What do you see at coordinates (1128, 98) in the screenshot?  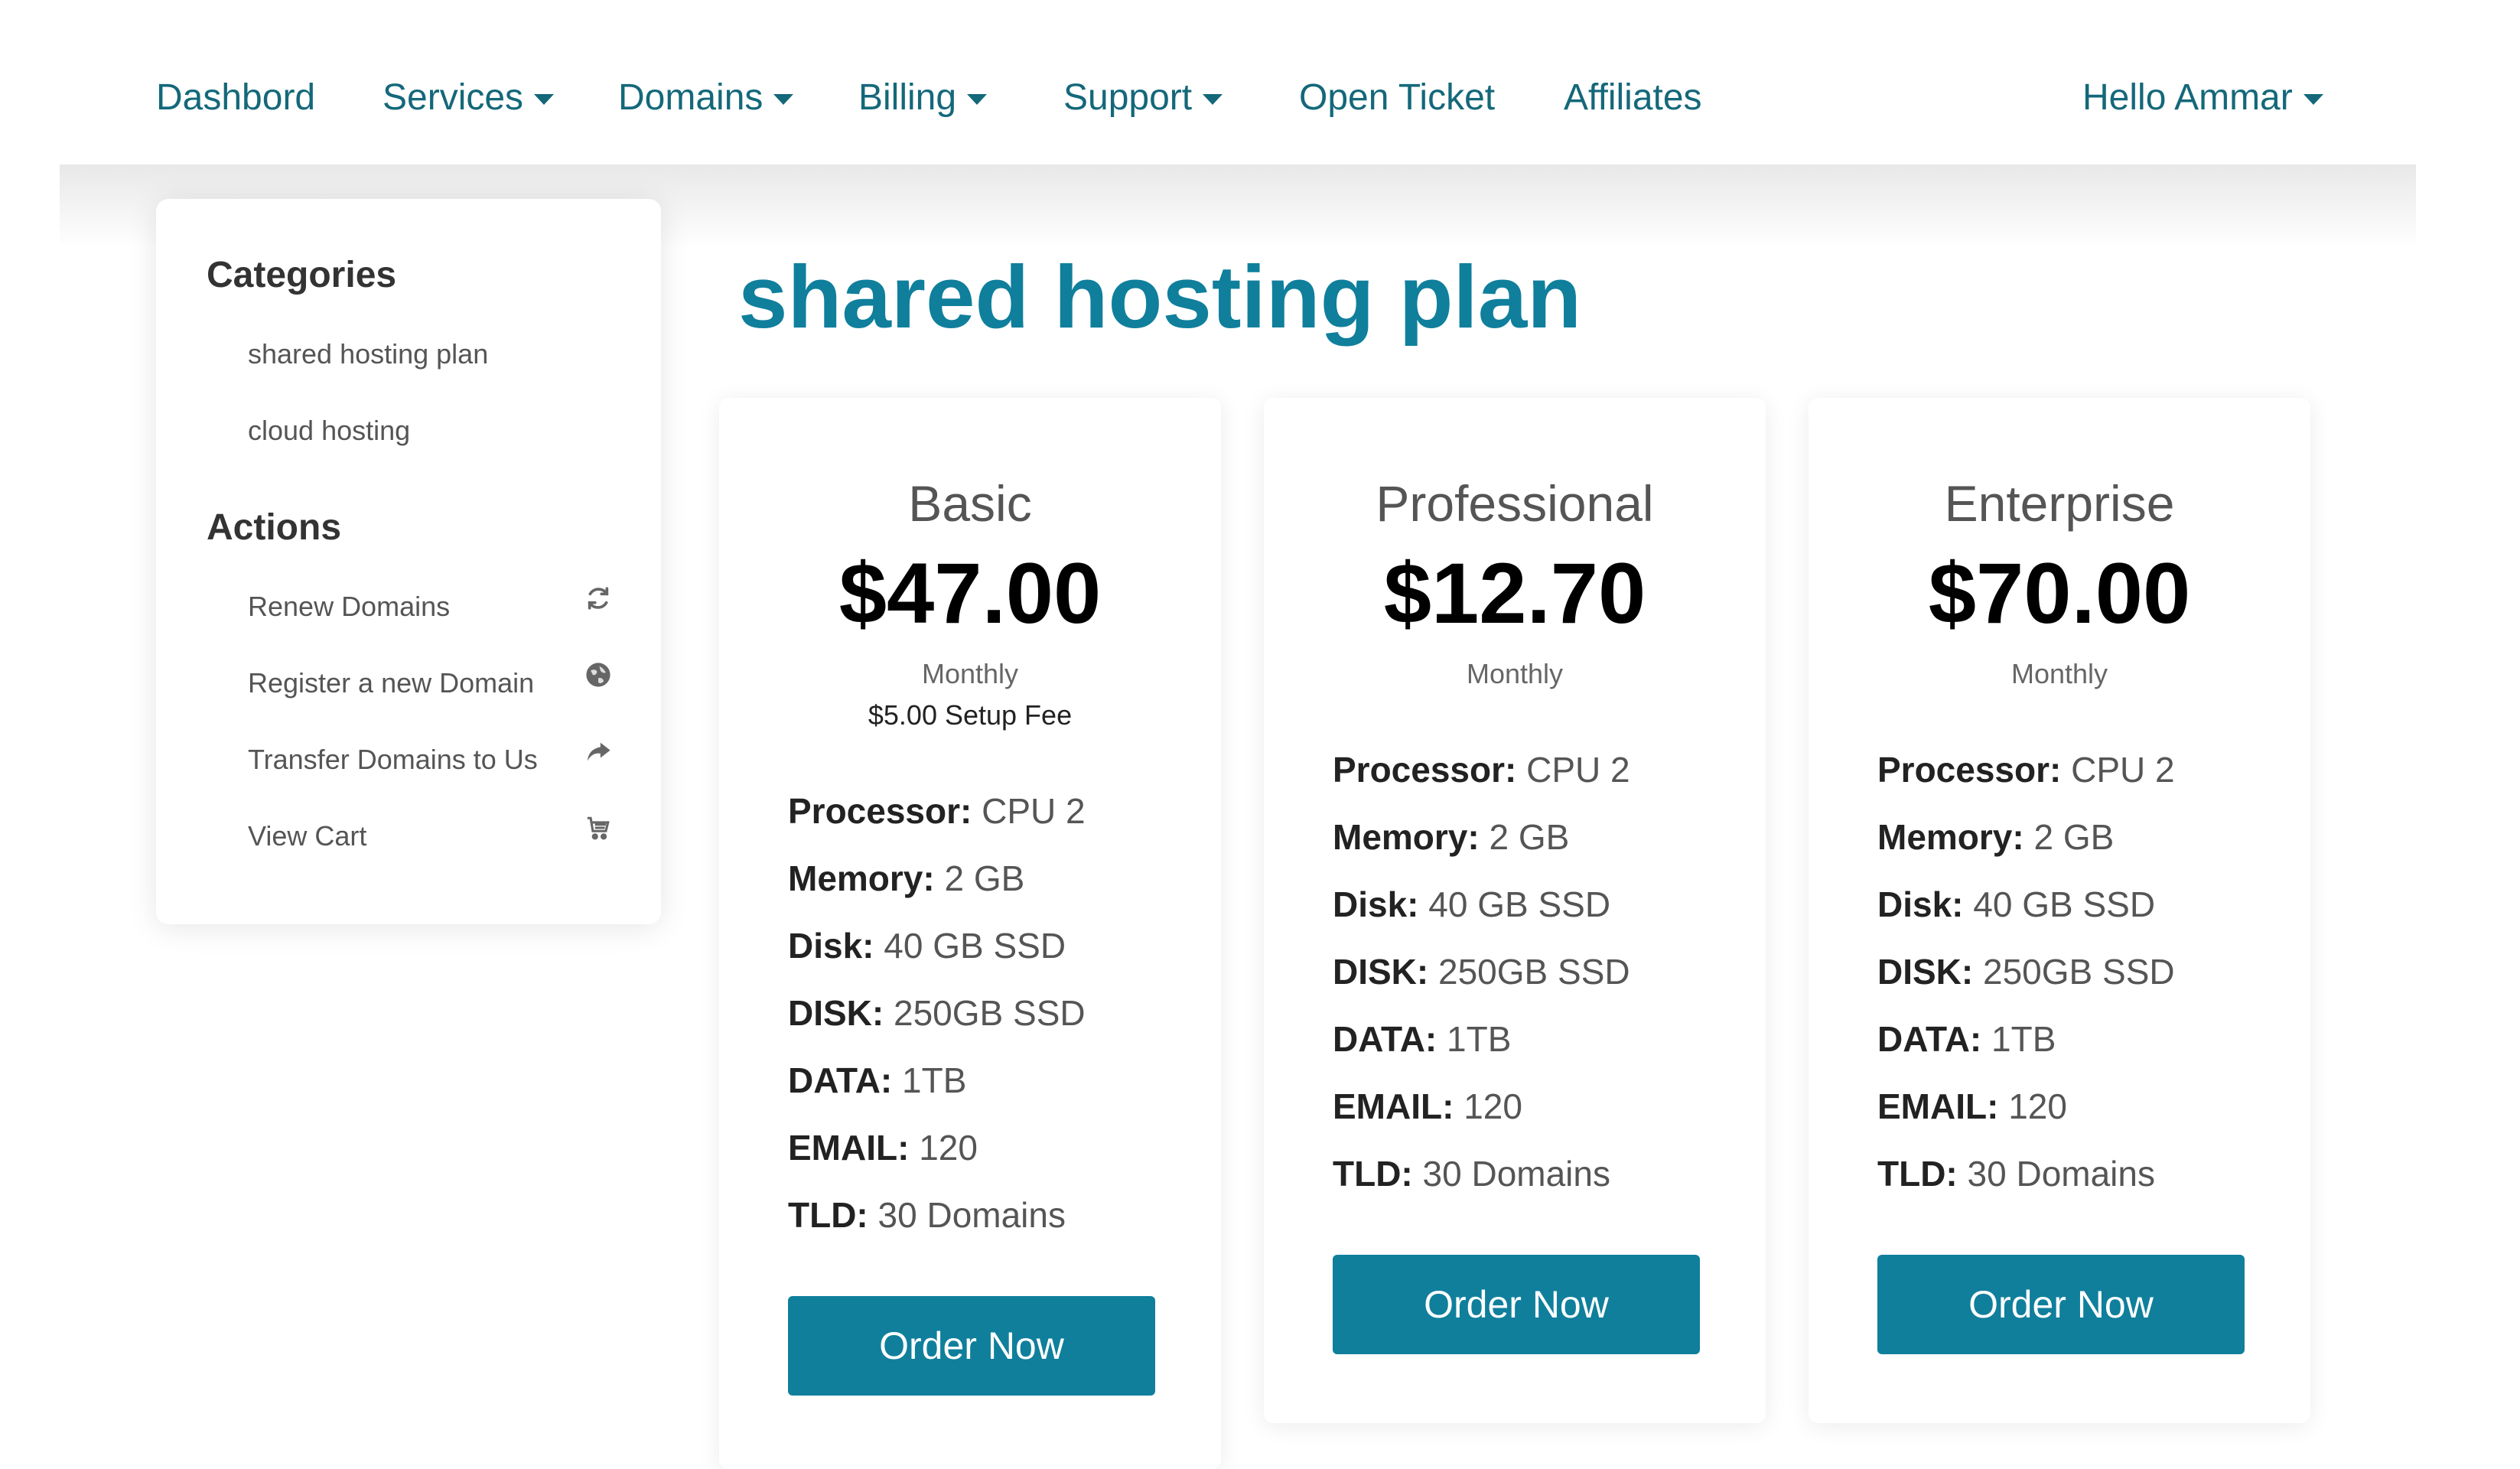 I see `nav-support-label: Support` at bounding box center [1128, 98].